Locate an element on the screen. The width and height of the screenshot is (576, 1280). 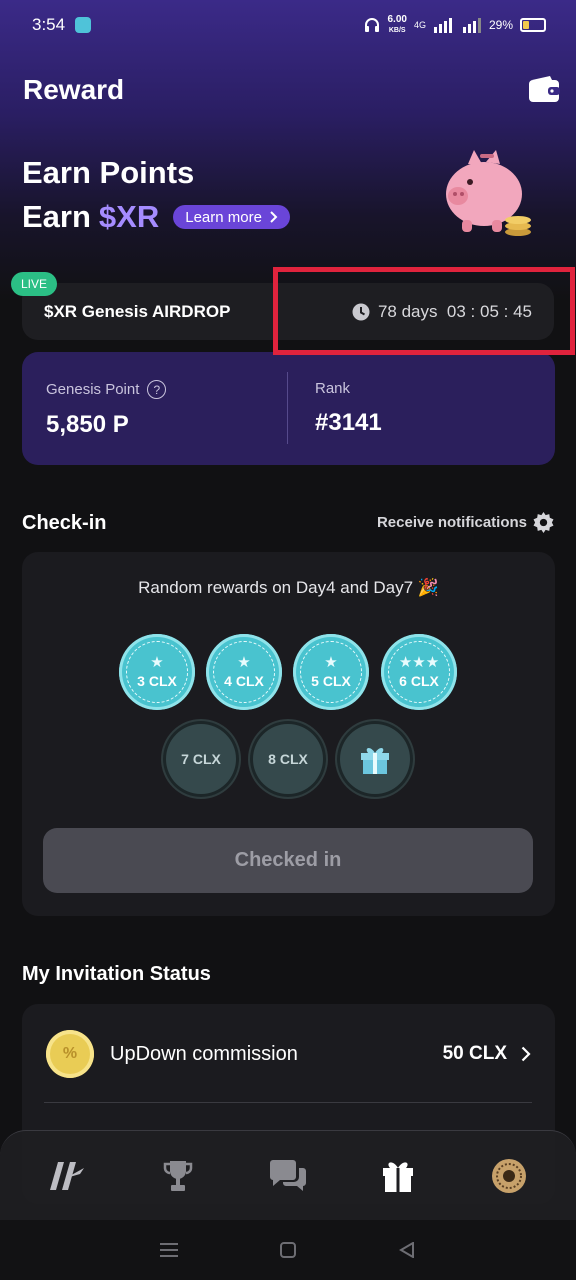
invitation-title: My Invitation Status is located at coordinates (116, 974).